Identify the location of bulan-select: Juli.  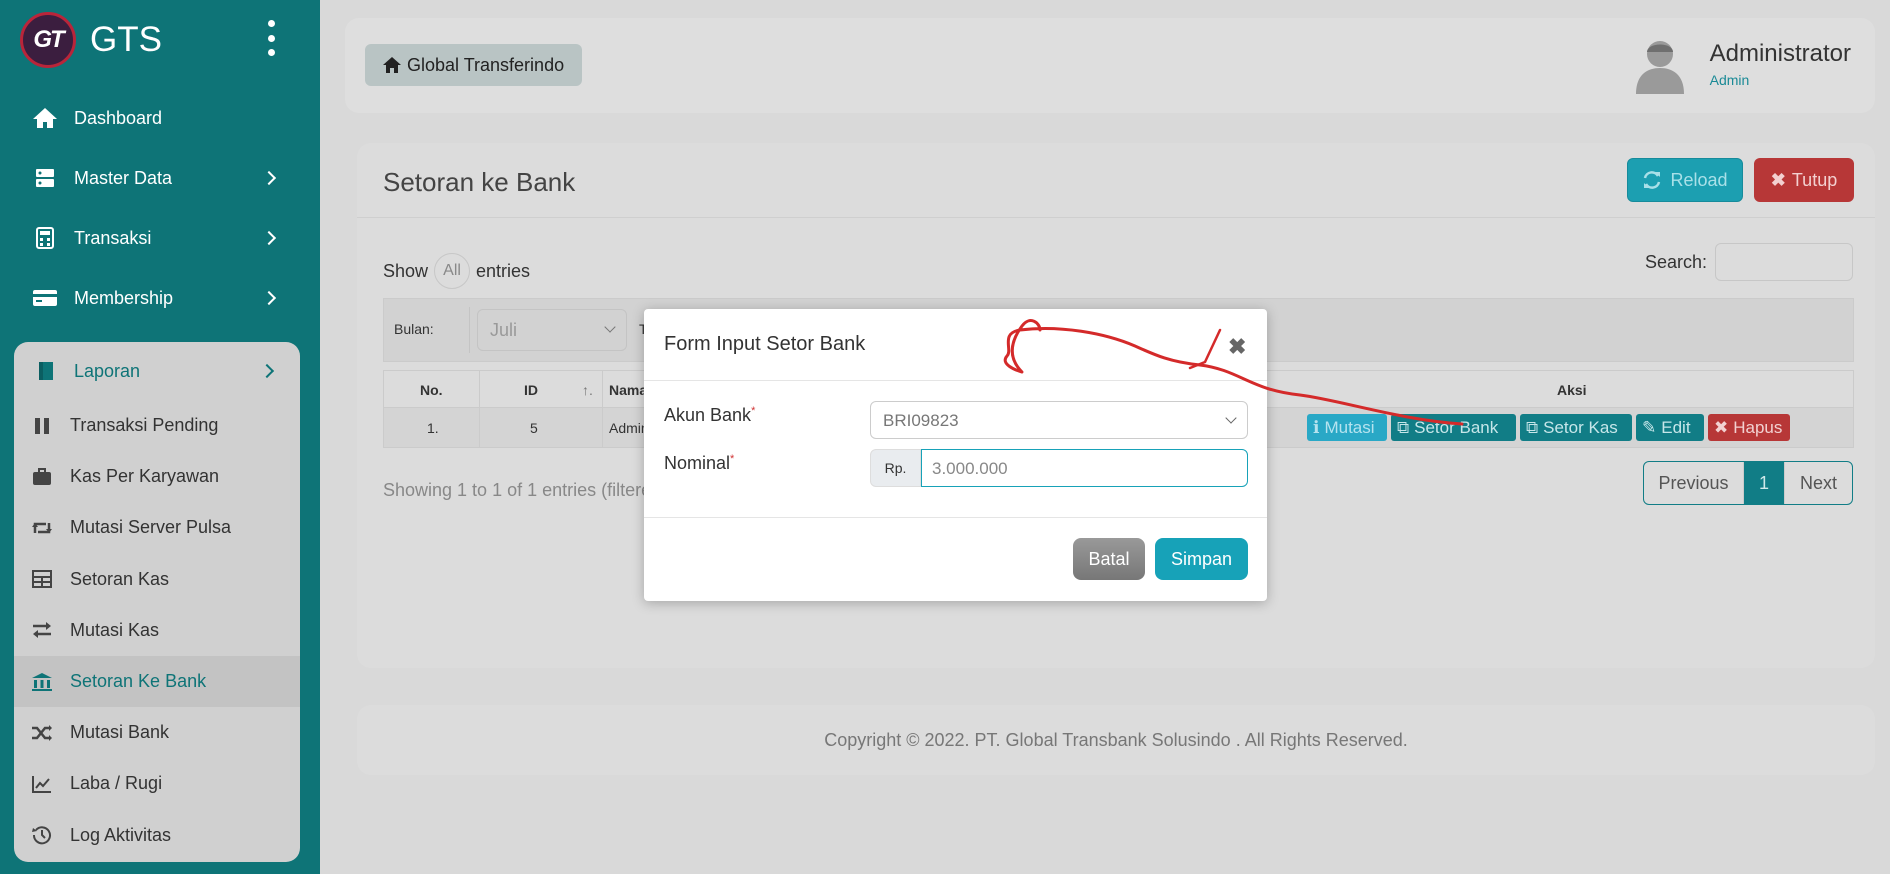
(552, 330).